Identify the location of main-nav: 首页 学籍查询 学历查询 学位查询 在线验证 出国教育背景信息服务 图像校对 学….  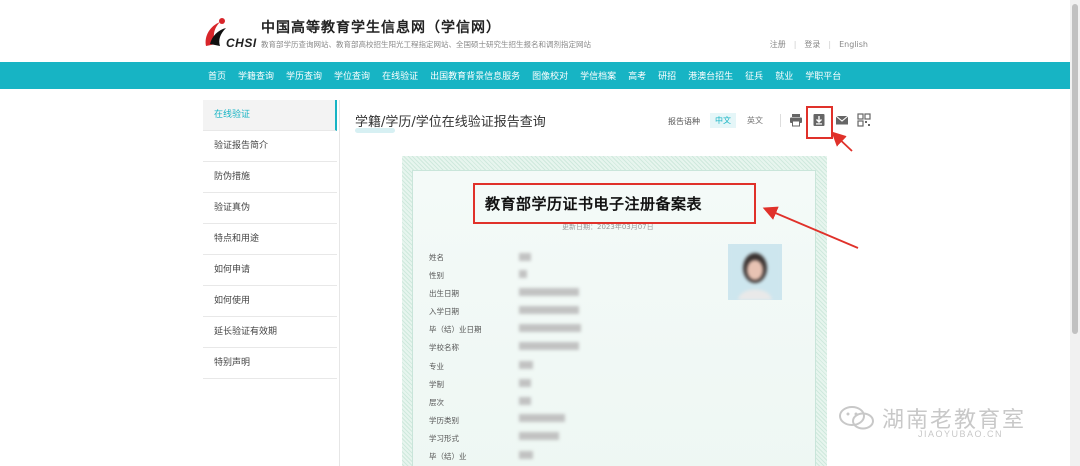
(540, 75).